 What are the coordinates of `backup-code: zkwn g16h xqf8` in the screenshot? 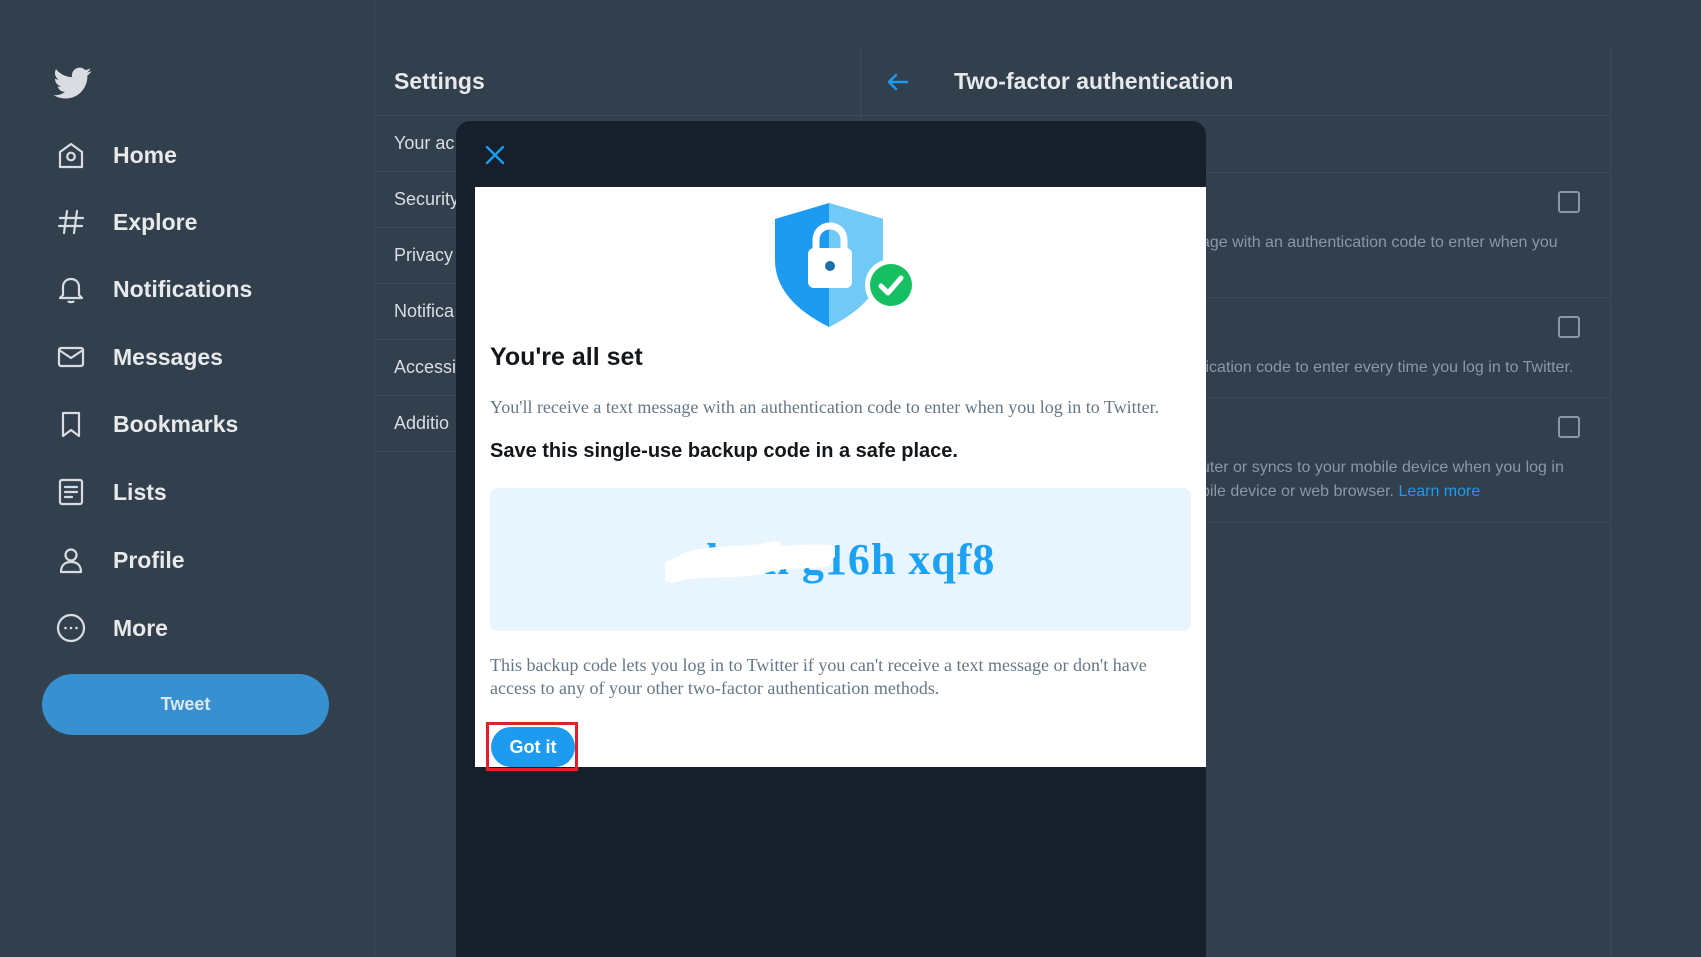 It's located at (840, 559).